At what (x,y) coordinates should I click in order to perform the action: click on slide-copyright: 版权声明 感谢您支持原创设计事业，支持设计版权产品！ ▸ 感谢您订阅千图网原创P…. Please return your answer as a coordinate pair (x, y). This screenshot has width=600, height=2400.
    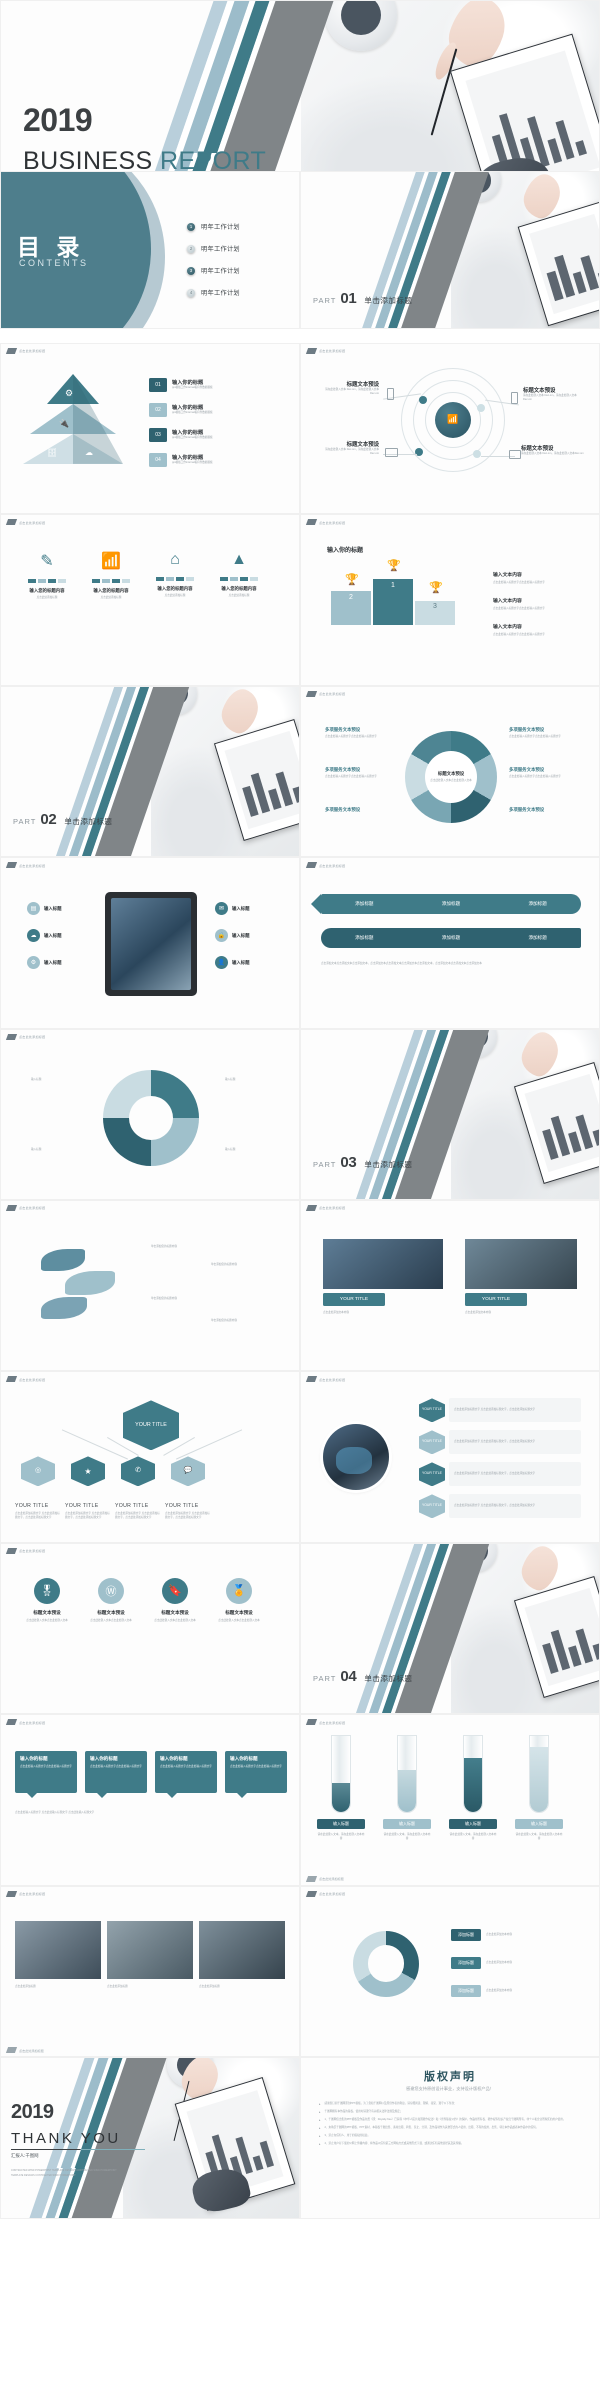
    Looking at the image, I should click on (450, 2138).